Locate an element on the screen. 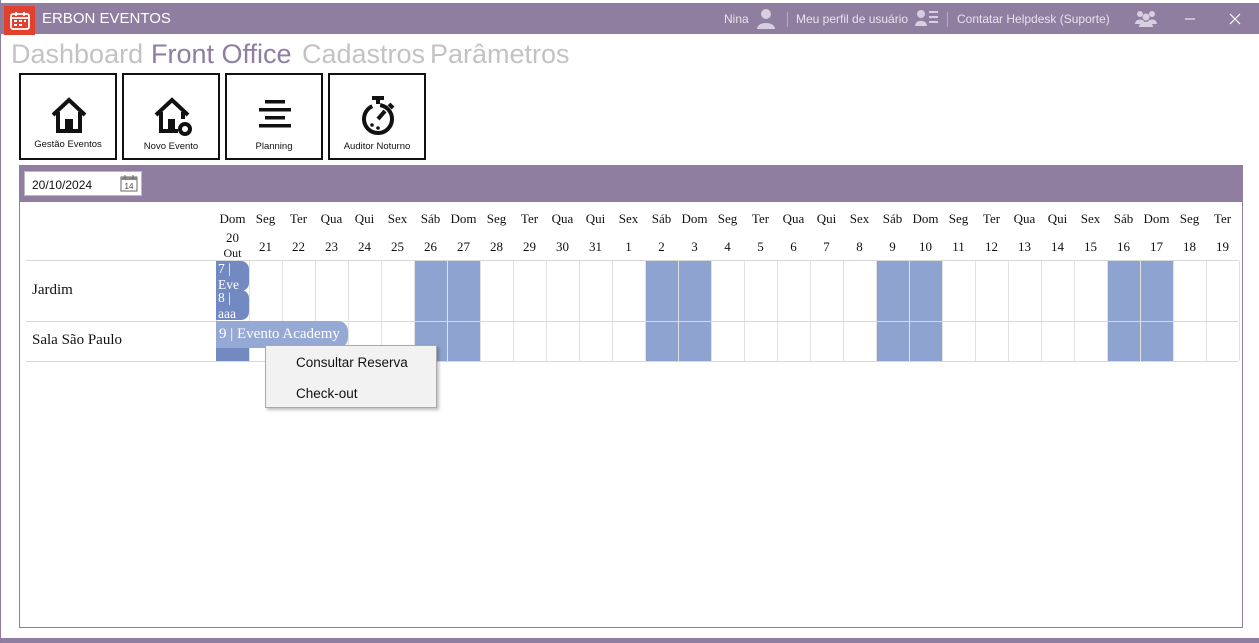 This screenshot has width=1259, height=643. day-number-label: 21 is located at coordinates (265, 246).